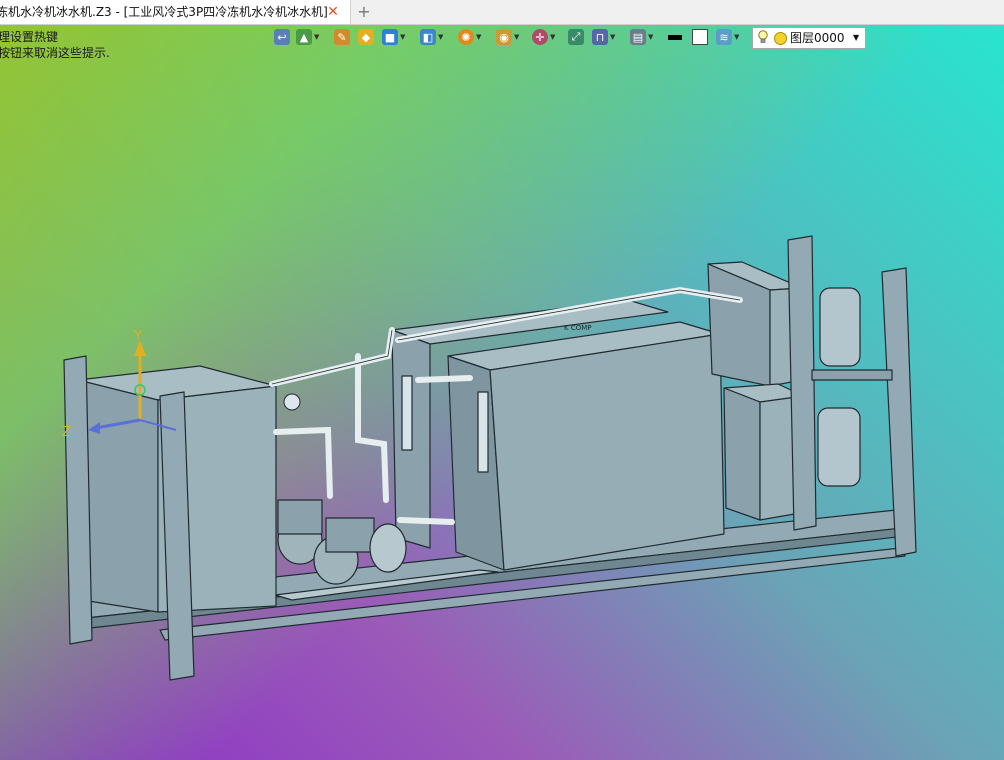 This screenshot has width=1004, height=760. Describe the element at coordinates (839, 447) in the screenshot. I see `compressor-lower` at that location.